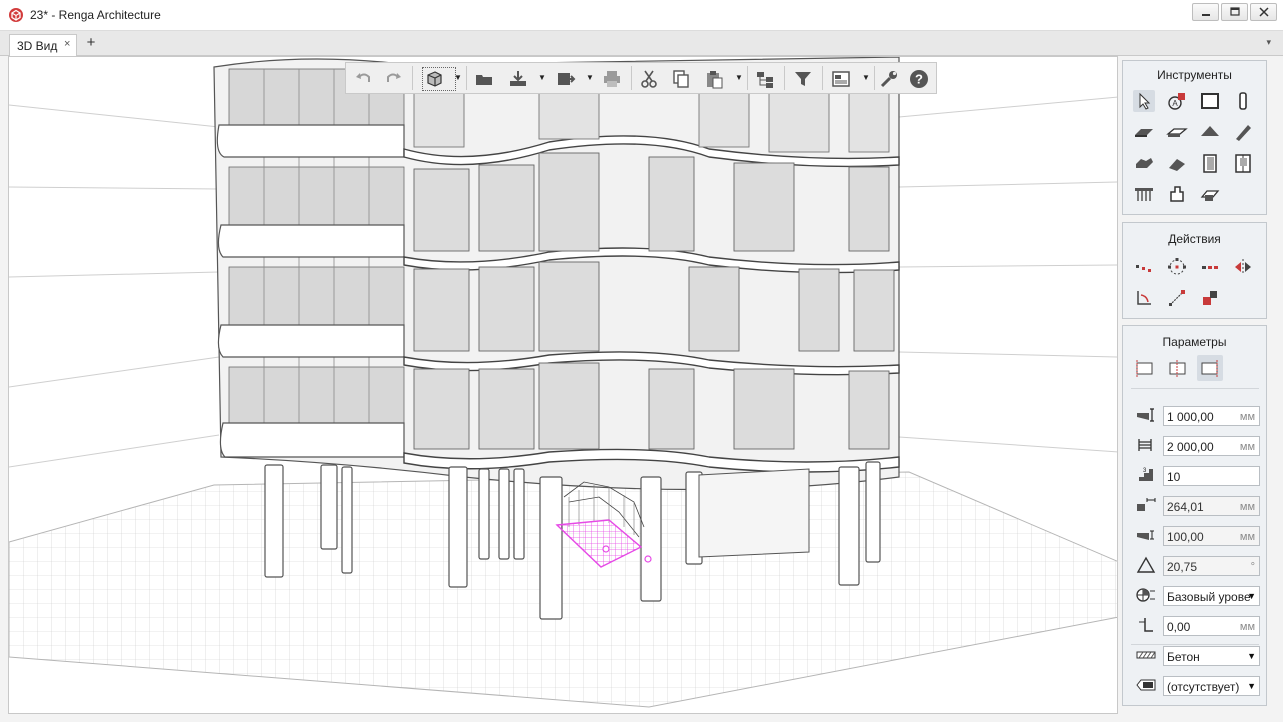 The width and height of the screenshot is (1283, 722). What do you see at coordinates (1194, 75) in the screenshot?
I see `tools-panel-title: Инструменты` at bounding box center [1194, 75].